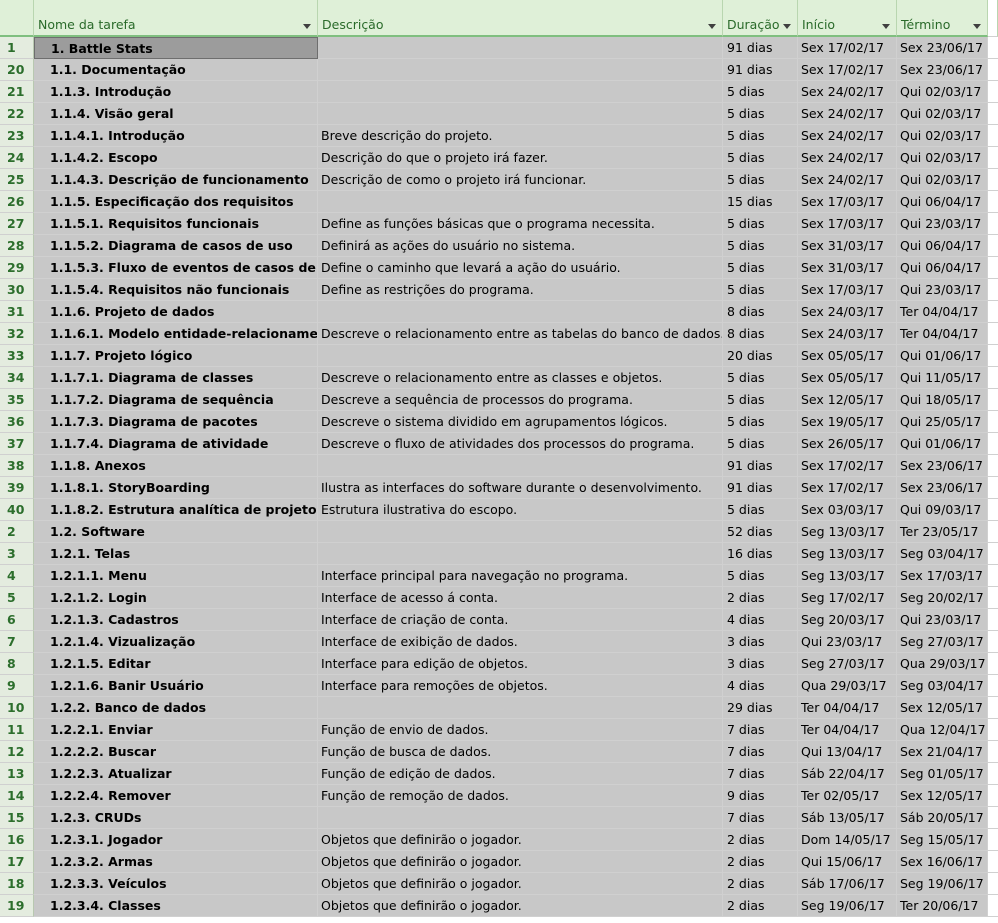 Image resolution: width=998 pixels, height=923 pixels. What do you see at coordinates (17, 576) in the screenshot?
I see `row-number: 4` at bounding box center [17, 576].